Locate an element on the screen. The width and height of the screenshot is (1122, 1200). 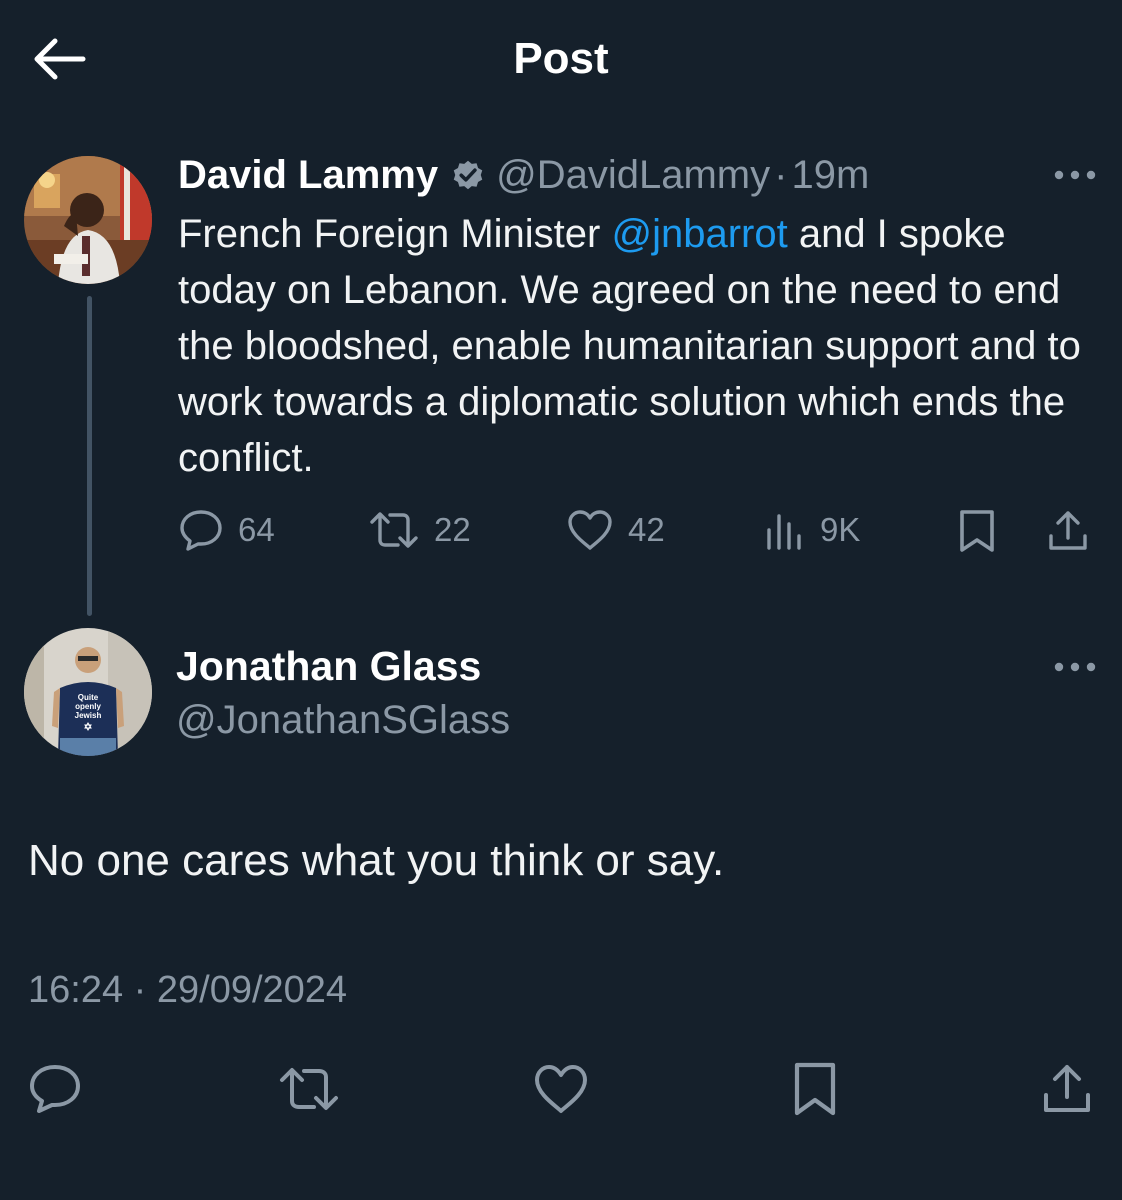
verified-badge-icon is located at coordinates (468, 175).